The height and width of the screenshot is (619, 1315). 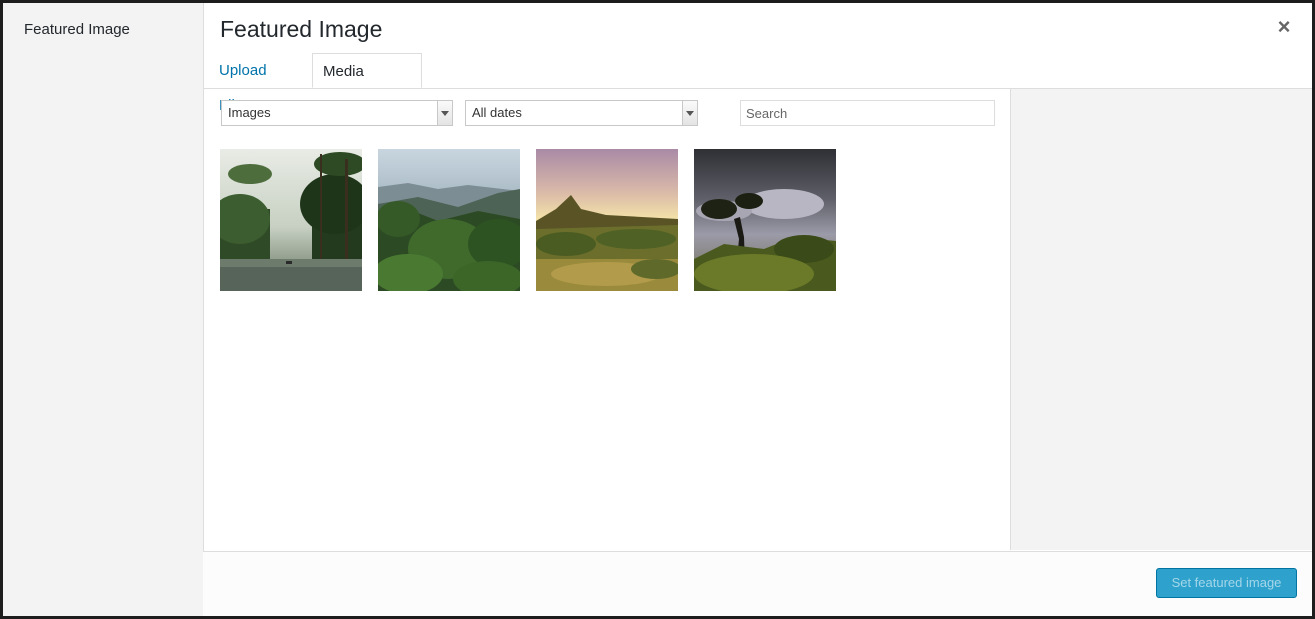 I want to click on attachment-river-palms, so click(x=291, y=220).